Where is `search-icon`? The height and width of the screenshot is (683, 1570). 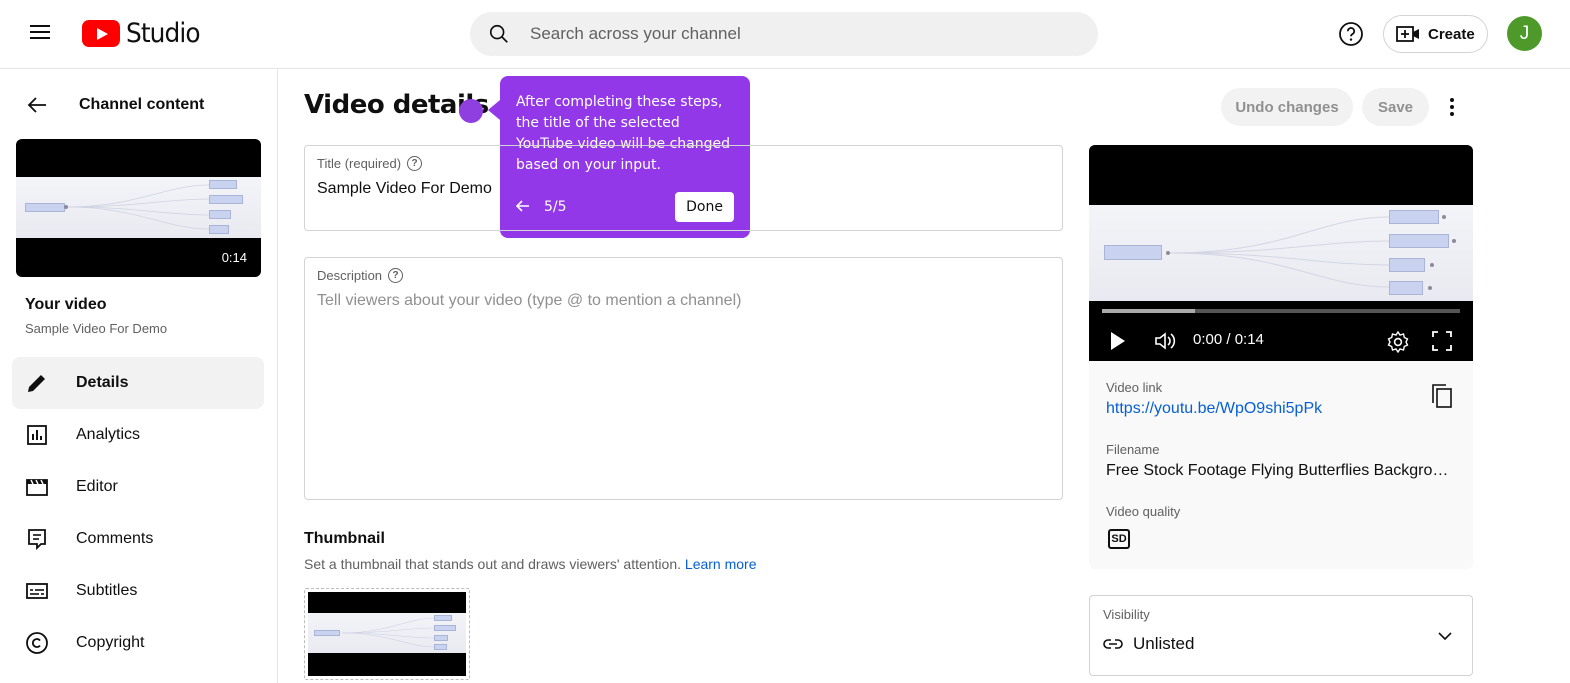 search-icon is located at coordinates (498, 33).